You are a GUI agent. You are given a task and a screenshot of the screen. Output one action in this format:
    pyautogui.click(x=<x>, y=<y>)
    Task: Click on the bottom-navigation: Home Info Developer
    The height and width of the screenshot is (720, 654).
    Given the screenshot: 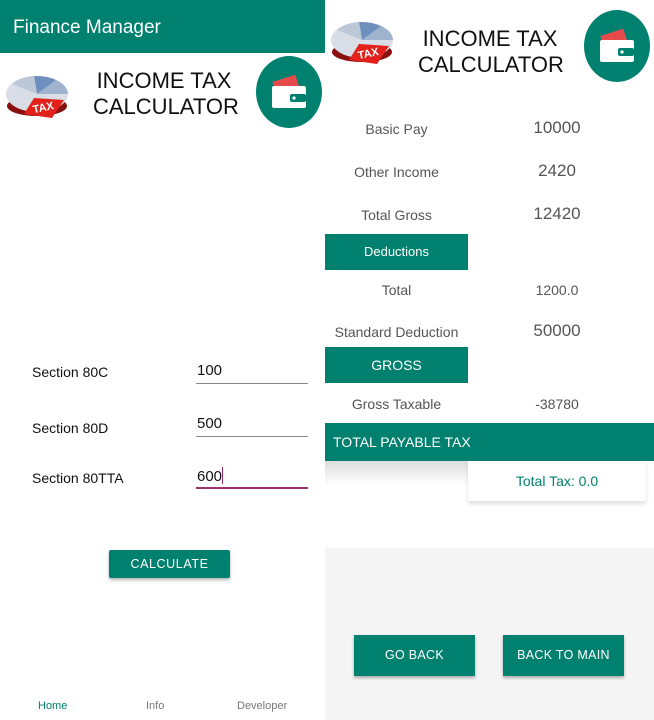 What is the action you would take?
    pyautogui.click(x=162, y=710)
    